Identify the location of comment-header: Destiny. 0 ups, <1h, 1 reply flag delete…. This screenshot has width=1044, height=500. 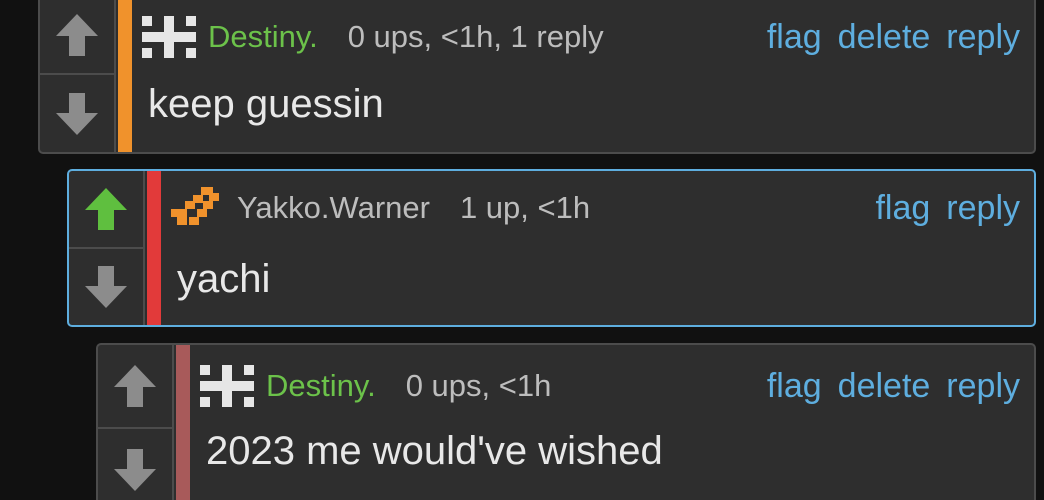
(579, 37).